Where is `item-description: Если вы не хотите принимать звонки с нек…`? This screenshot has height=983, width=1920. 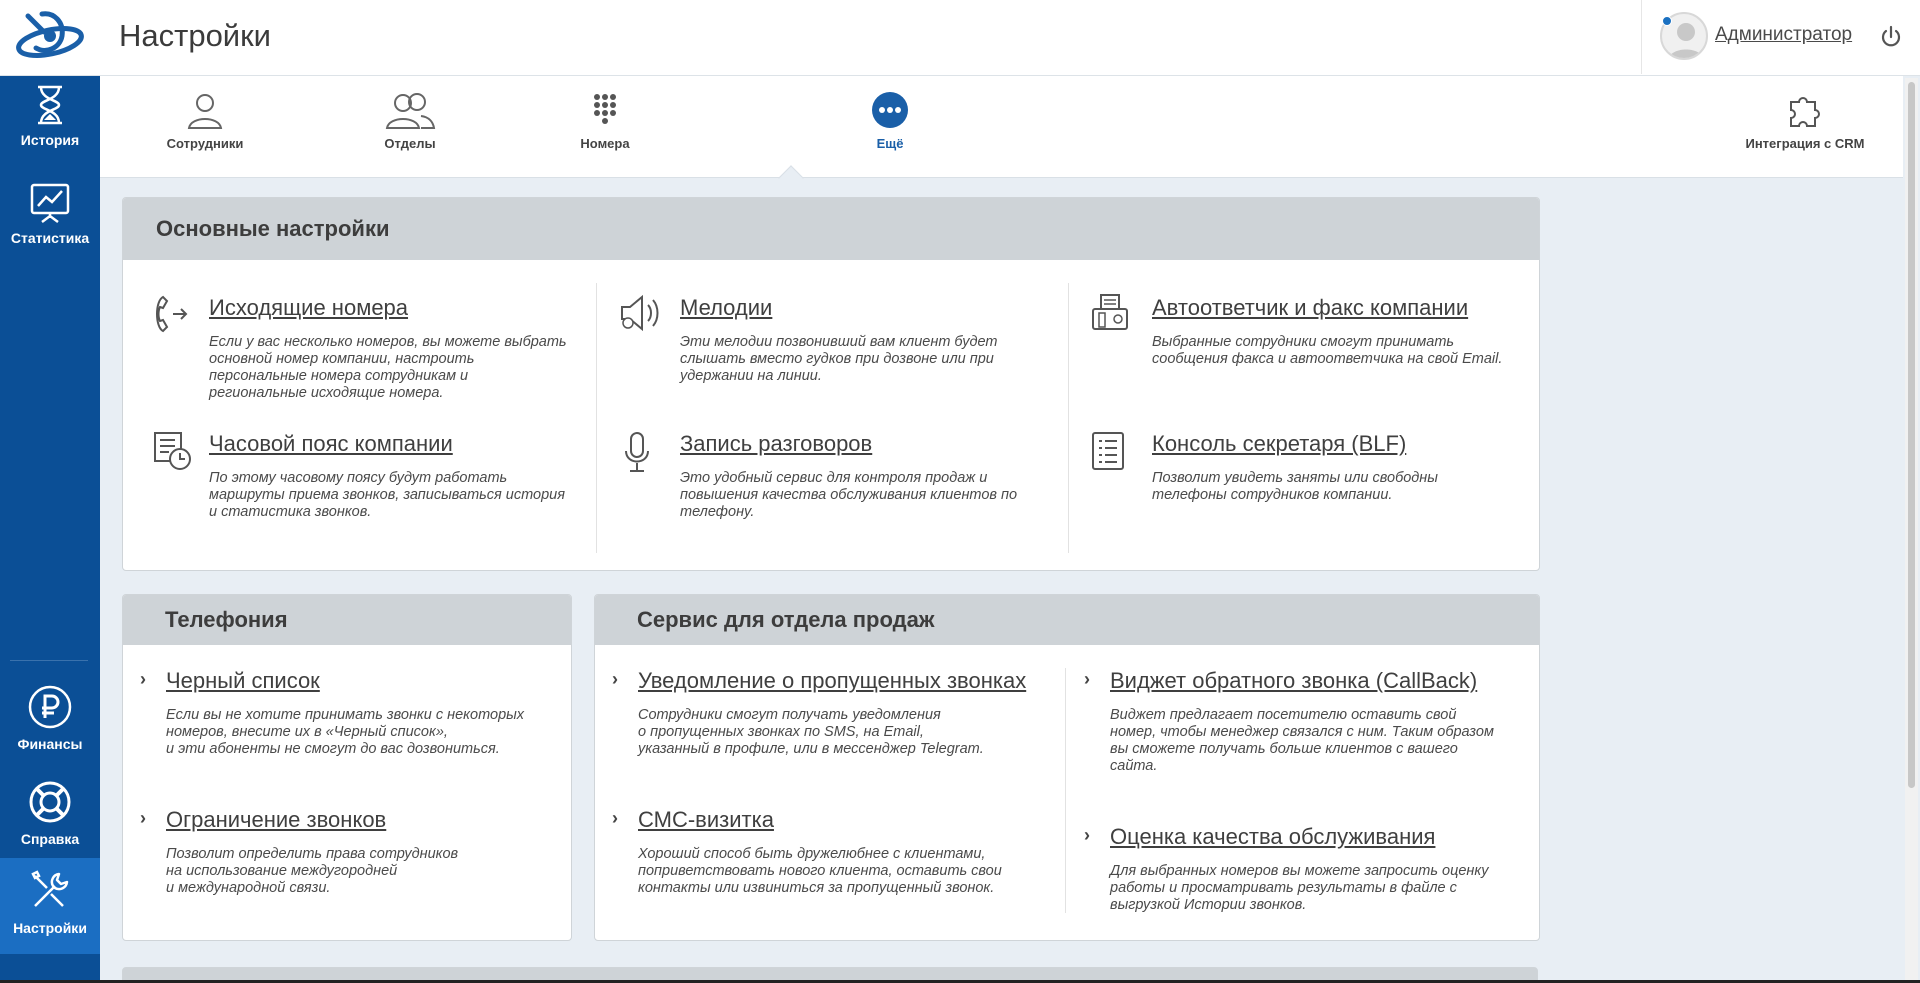 item-description: Если вы не хотите принимать звонки с нек… is located at coordinates (345, 732).